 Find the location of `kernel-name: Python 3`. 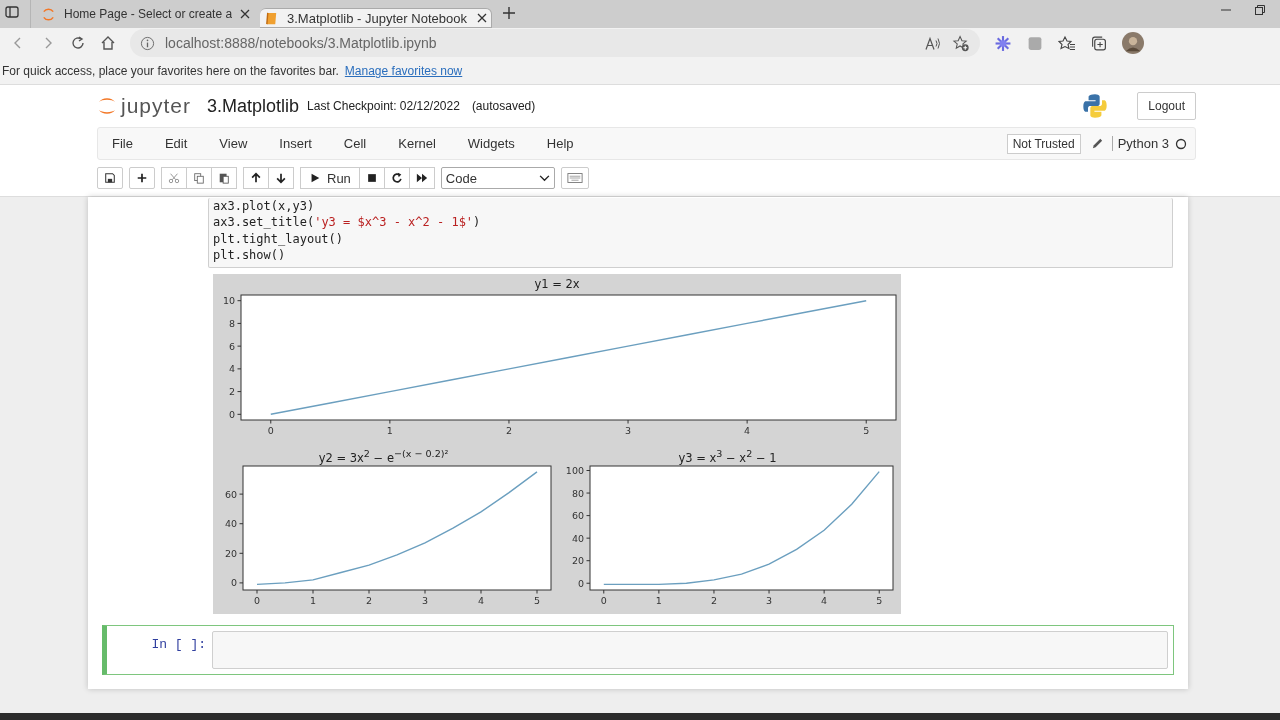

kernel-name: Python 3 is located at coordinates (1140, 144).